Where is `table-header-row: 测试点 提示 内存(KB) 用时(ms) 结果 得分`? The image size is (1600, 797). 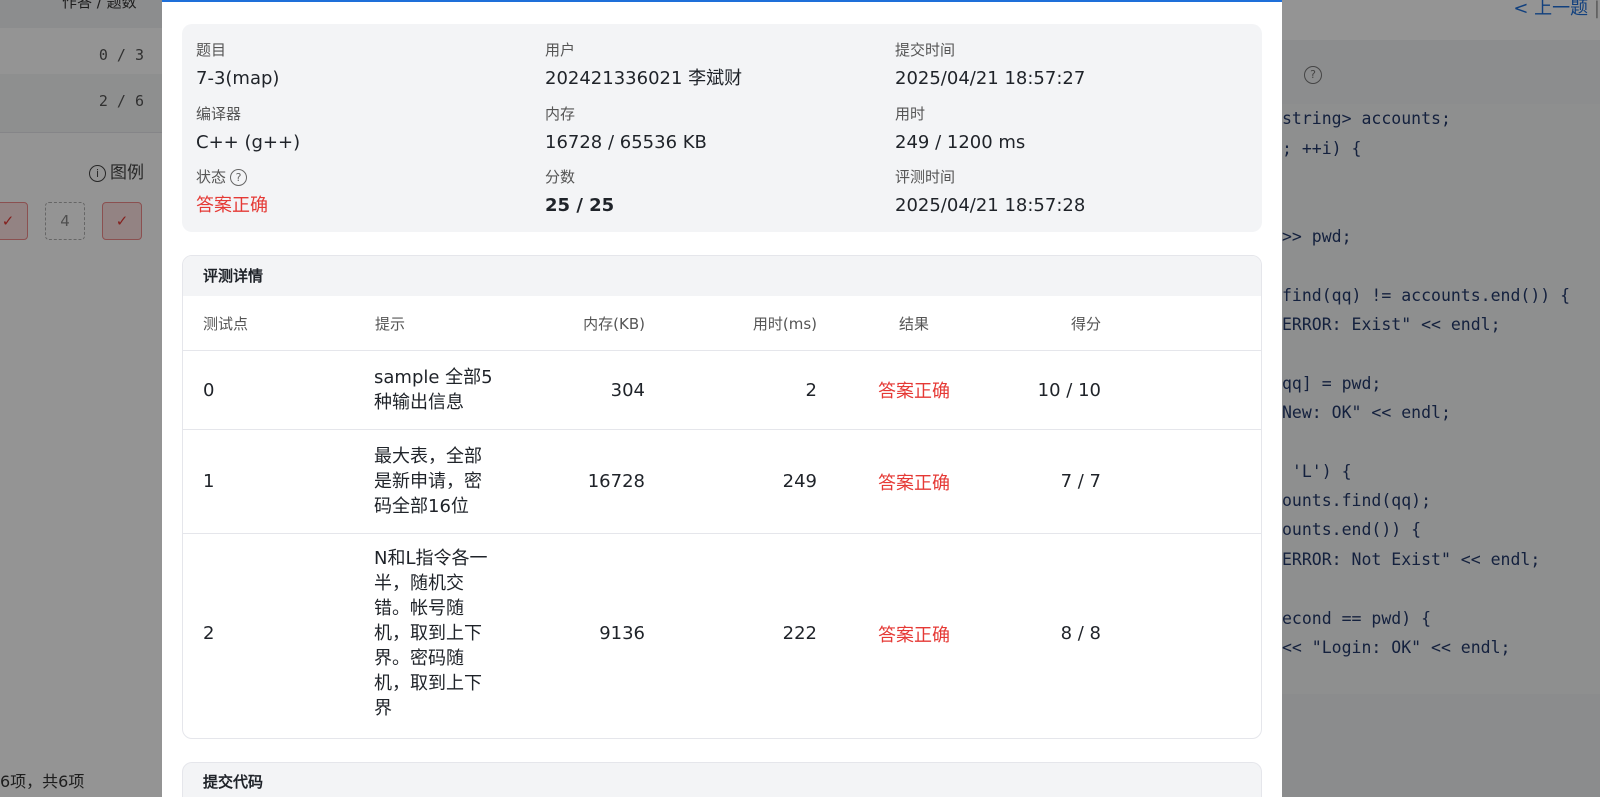
table-header-row: 测试点 提示 内存(KB) 用时(ms) 结果 得分 is located at coordinates (722, 323).